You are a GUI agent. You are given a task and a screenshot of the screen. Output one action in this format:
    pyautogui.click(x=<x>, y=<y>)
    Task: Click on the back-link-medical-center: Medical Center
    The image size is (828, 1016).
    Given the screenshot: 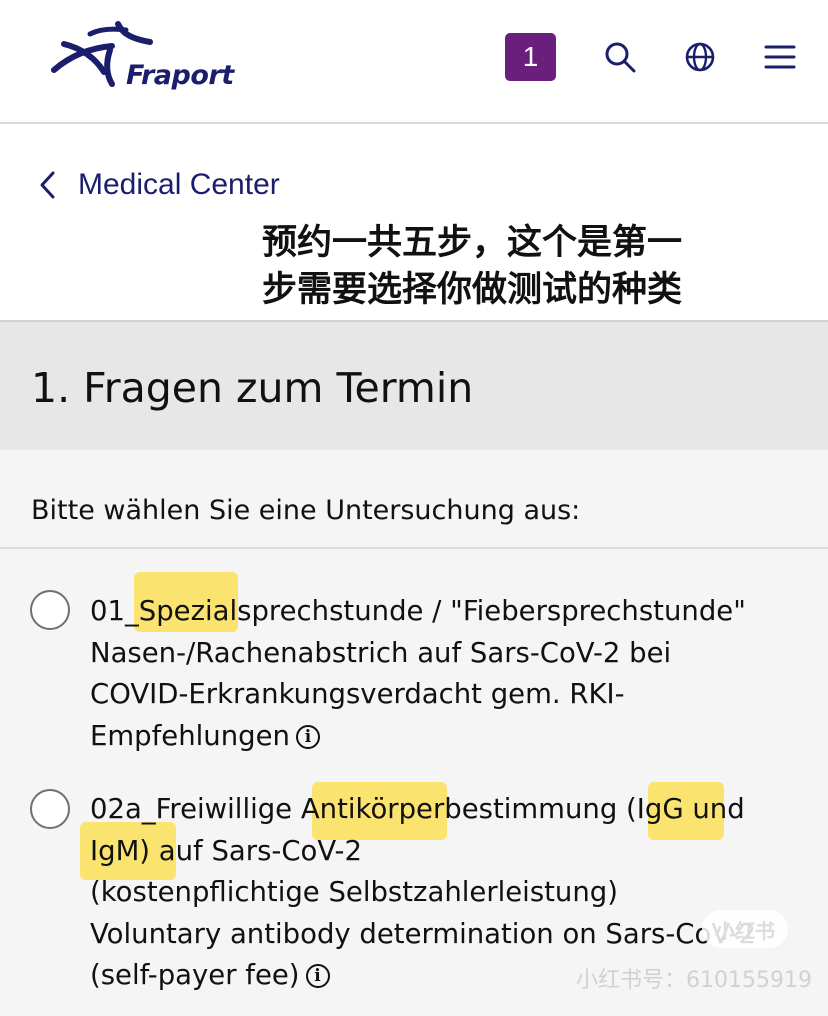 What is the action you would take?
    pyautogui.click(x=159, y=185)
    